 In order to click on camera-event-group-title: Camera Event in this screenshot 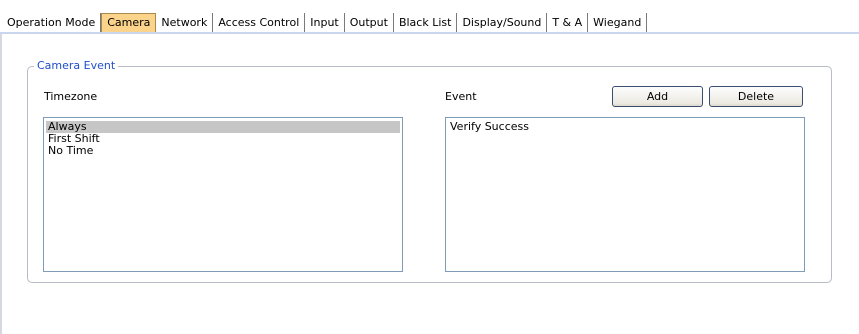, I will do `click(76, 65)`.